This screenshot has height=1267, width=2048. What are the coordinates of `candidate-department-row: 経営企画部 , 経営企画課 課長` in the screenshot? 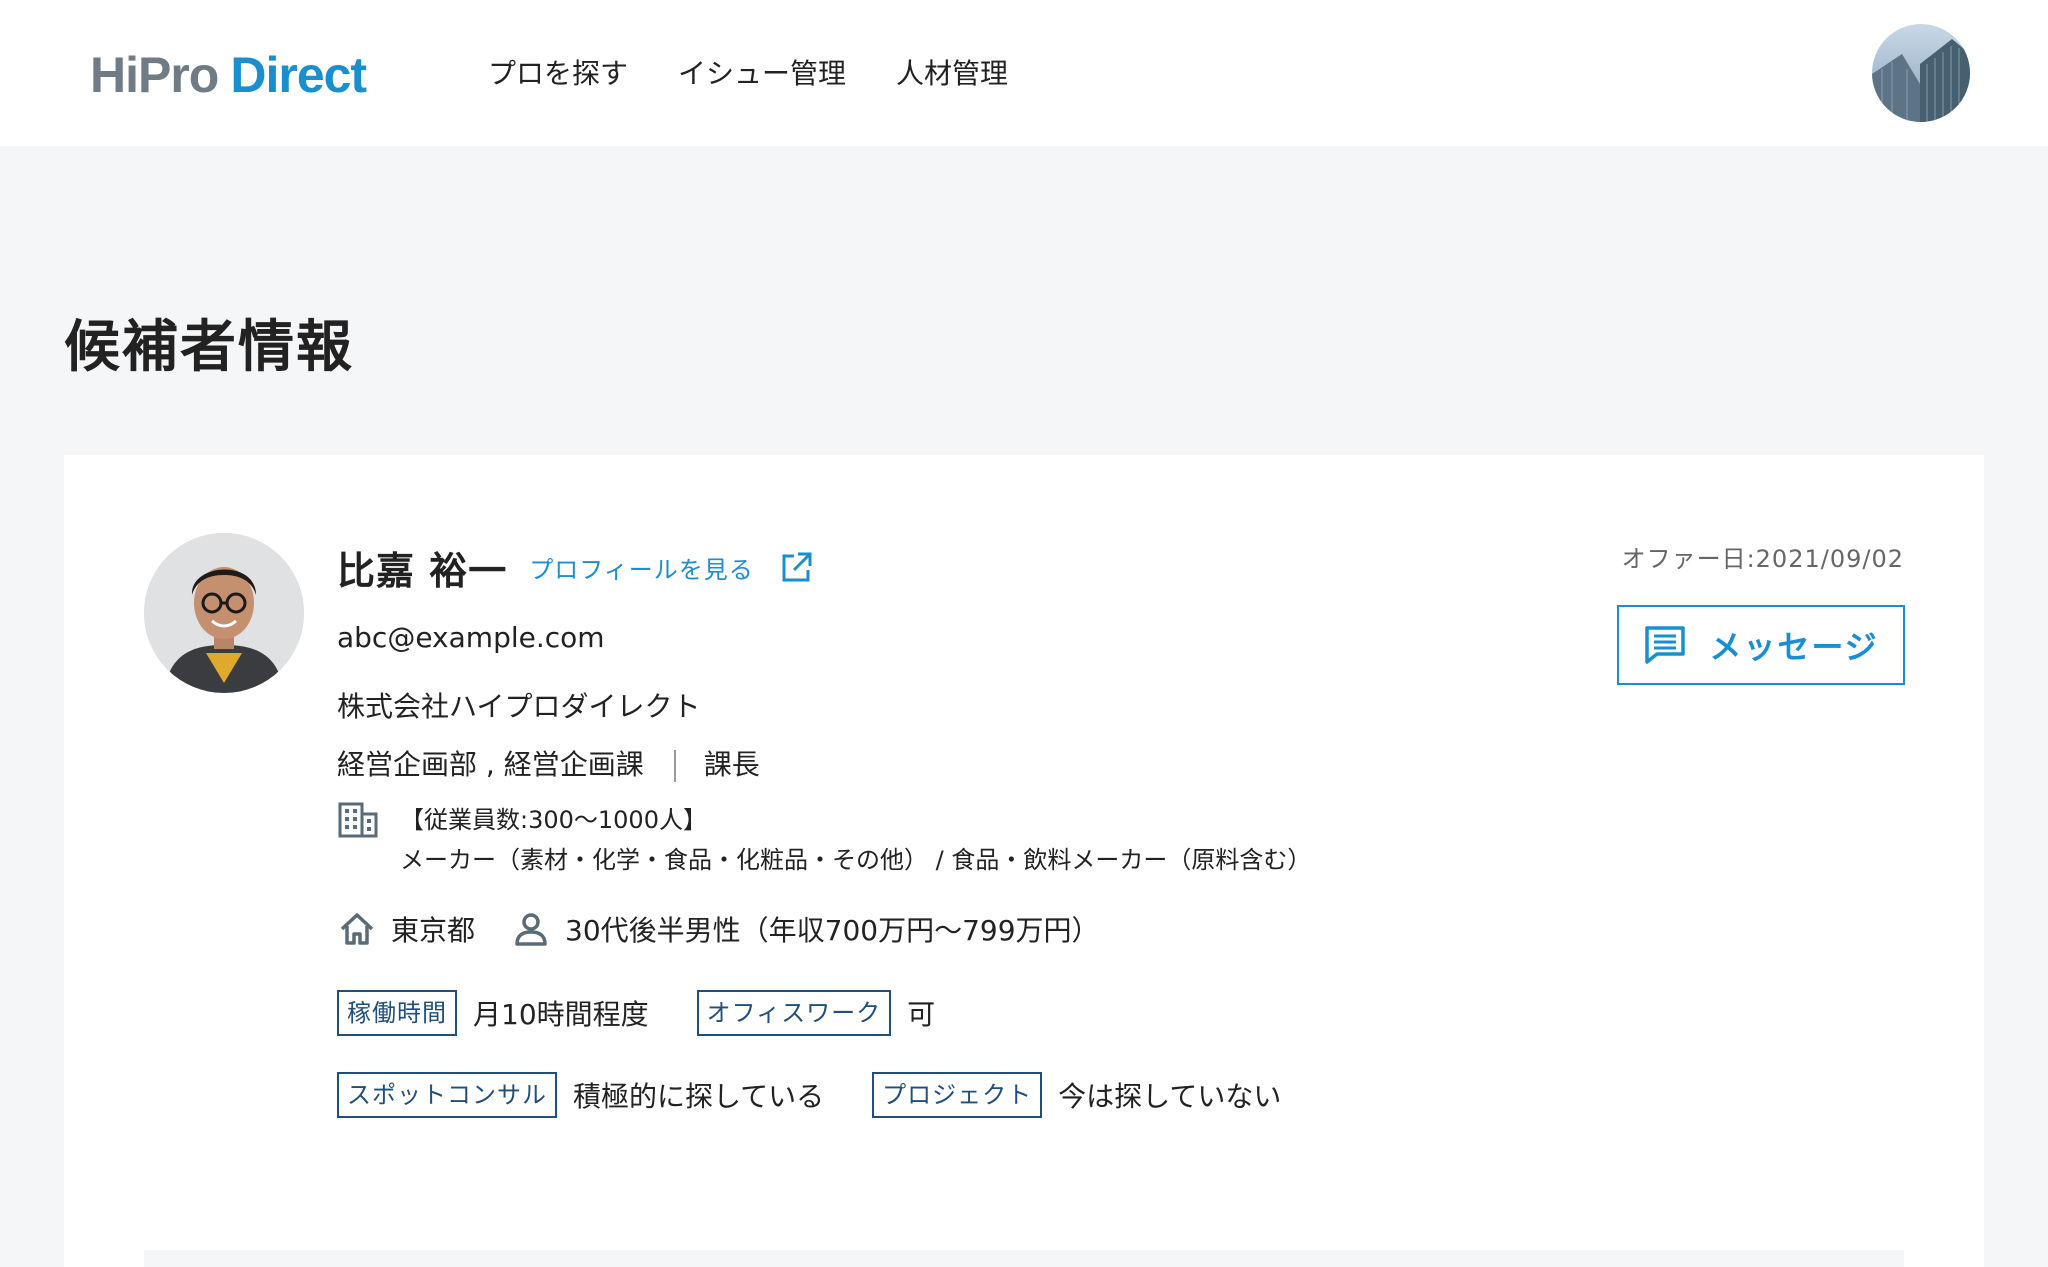 It's located at (548, 763).